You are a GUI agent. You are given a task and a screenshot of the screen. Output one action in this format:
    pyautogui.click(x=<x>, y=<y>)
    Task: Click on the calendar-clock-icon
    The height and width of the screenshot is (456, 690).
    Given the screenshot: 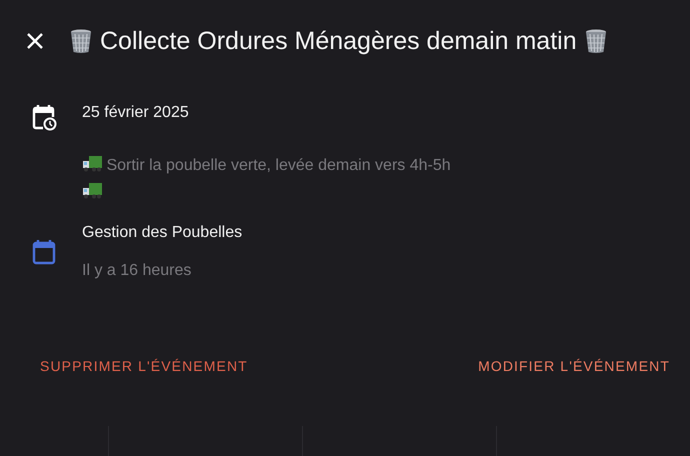 What is the action you would take?
    pyautogui.click(x=45, y=118)
    